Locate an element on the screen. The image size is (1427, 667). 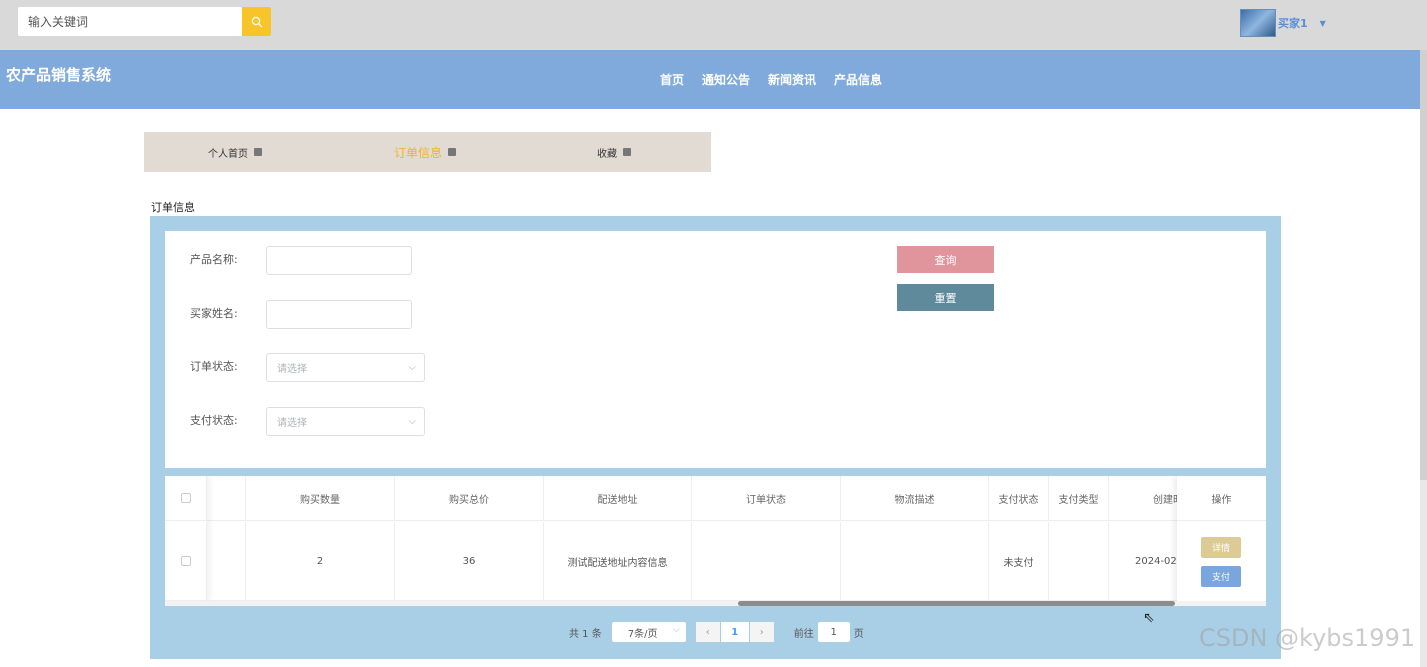
quantity-cell: 2 is located at coordinates (320, 561).